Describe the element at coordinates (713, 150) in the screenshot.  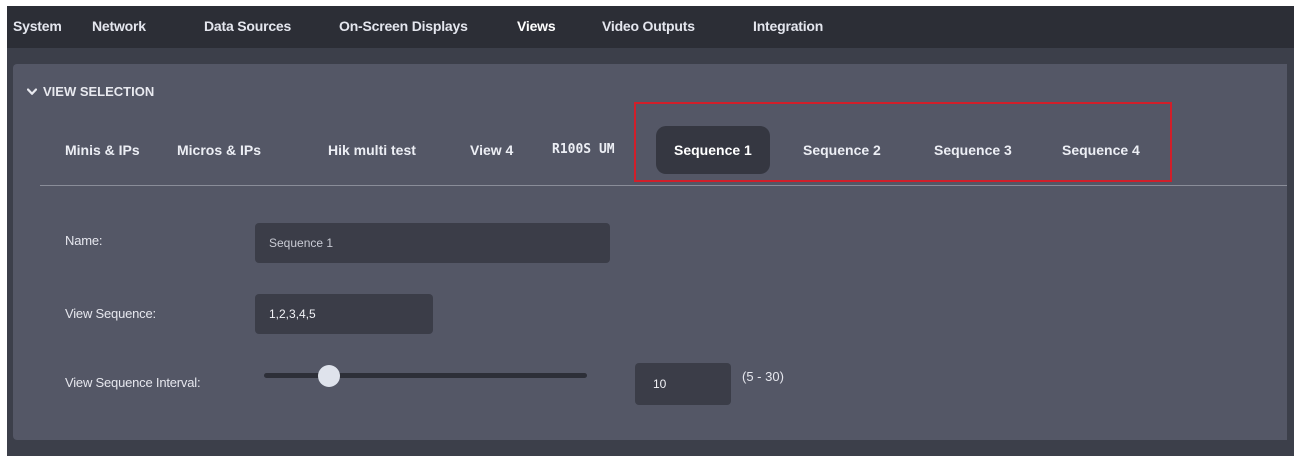
I see `view-tab-sequence-1: Sequence 1` at that location.